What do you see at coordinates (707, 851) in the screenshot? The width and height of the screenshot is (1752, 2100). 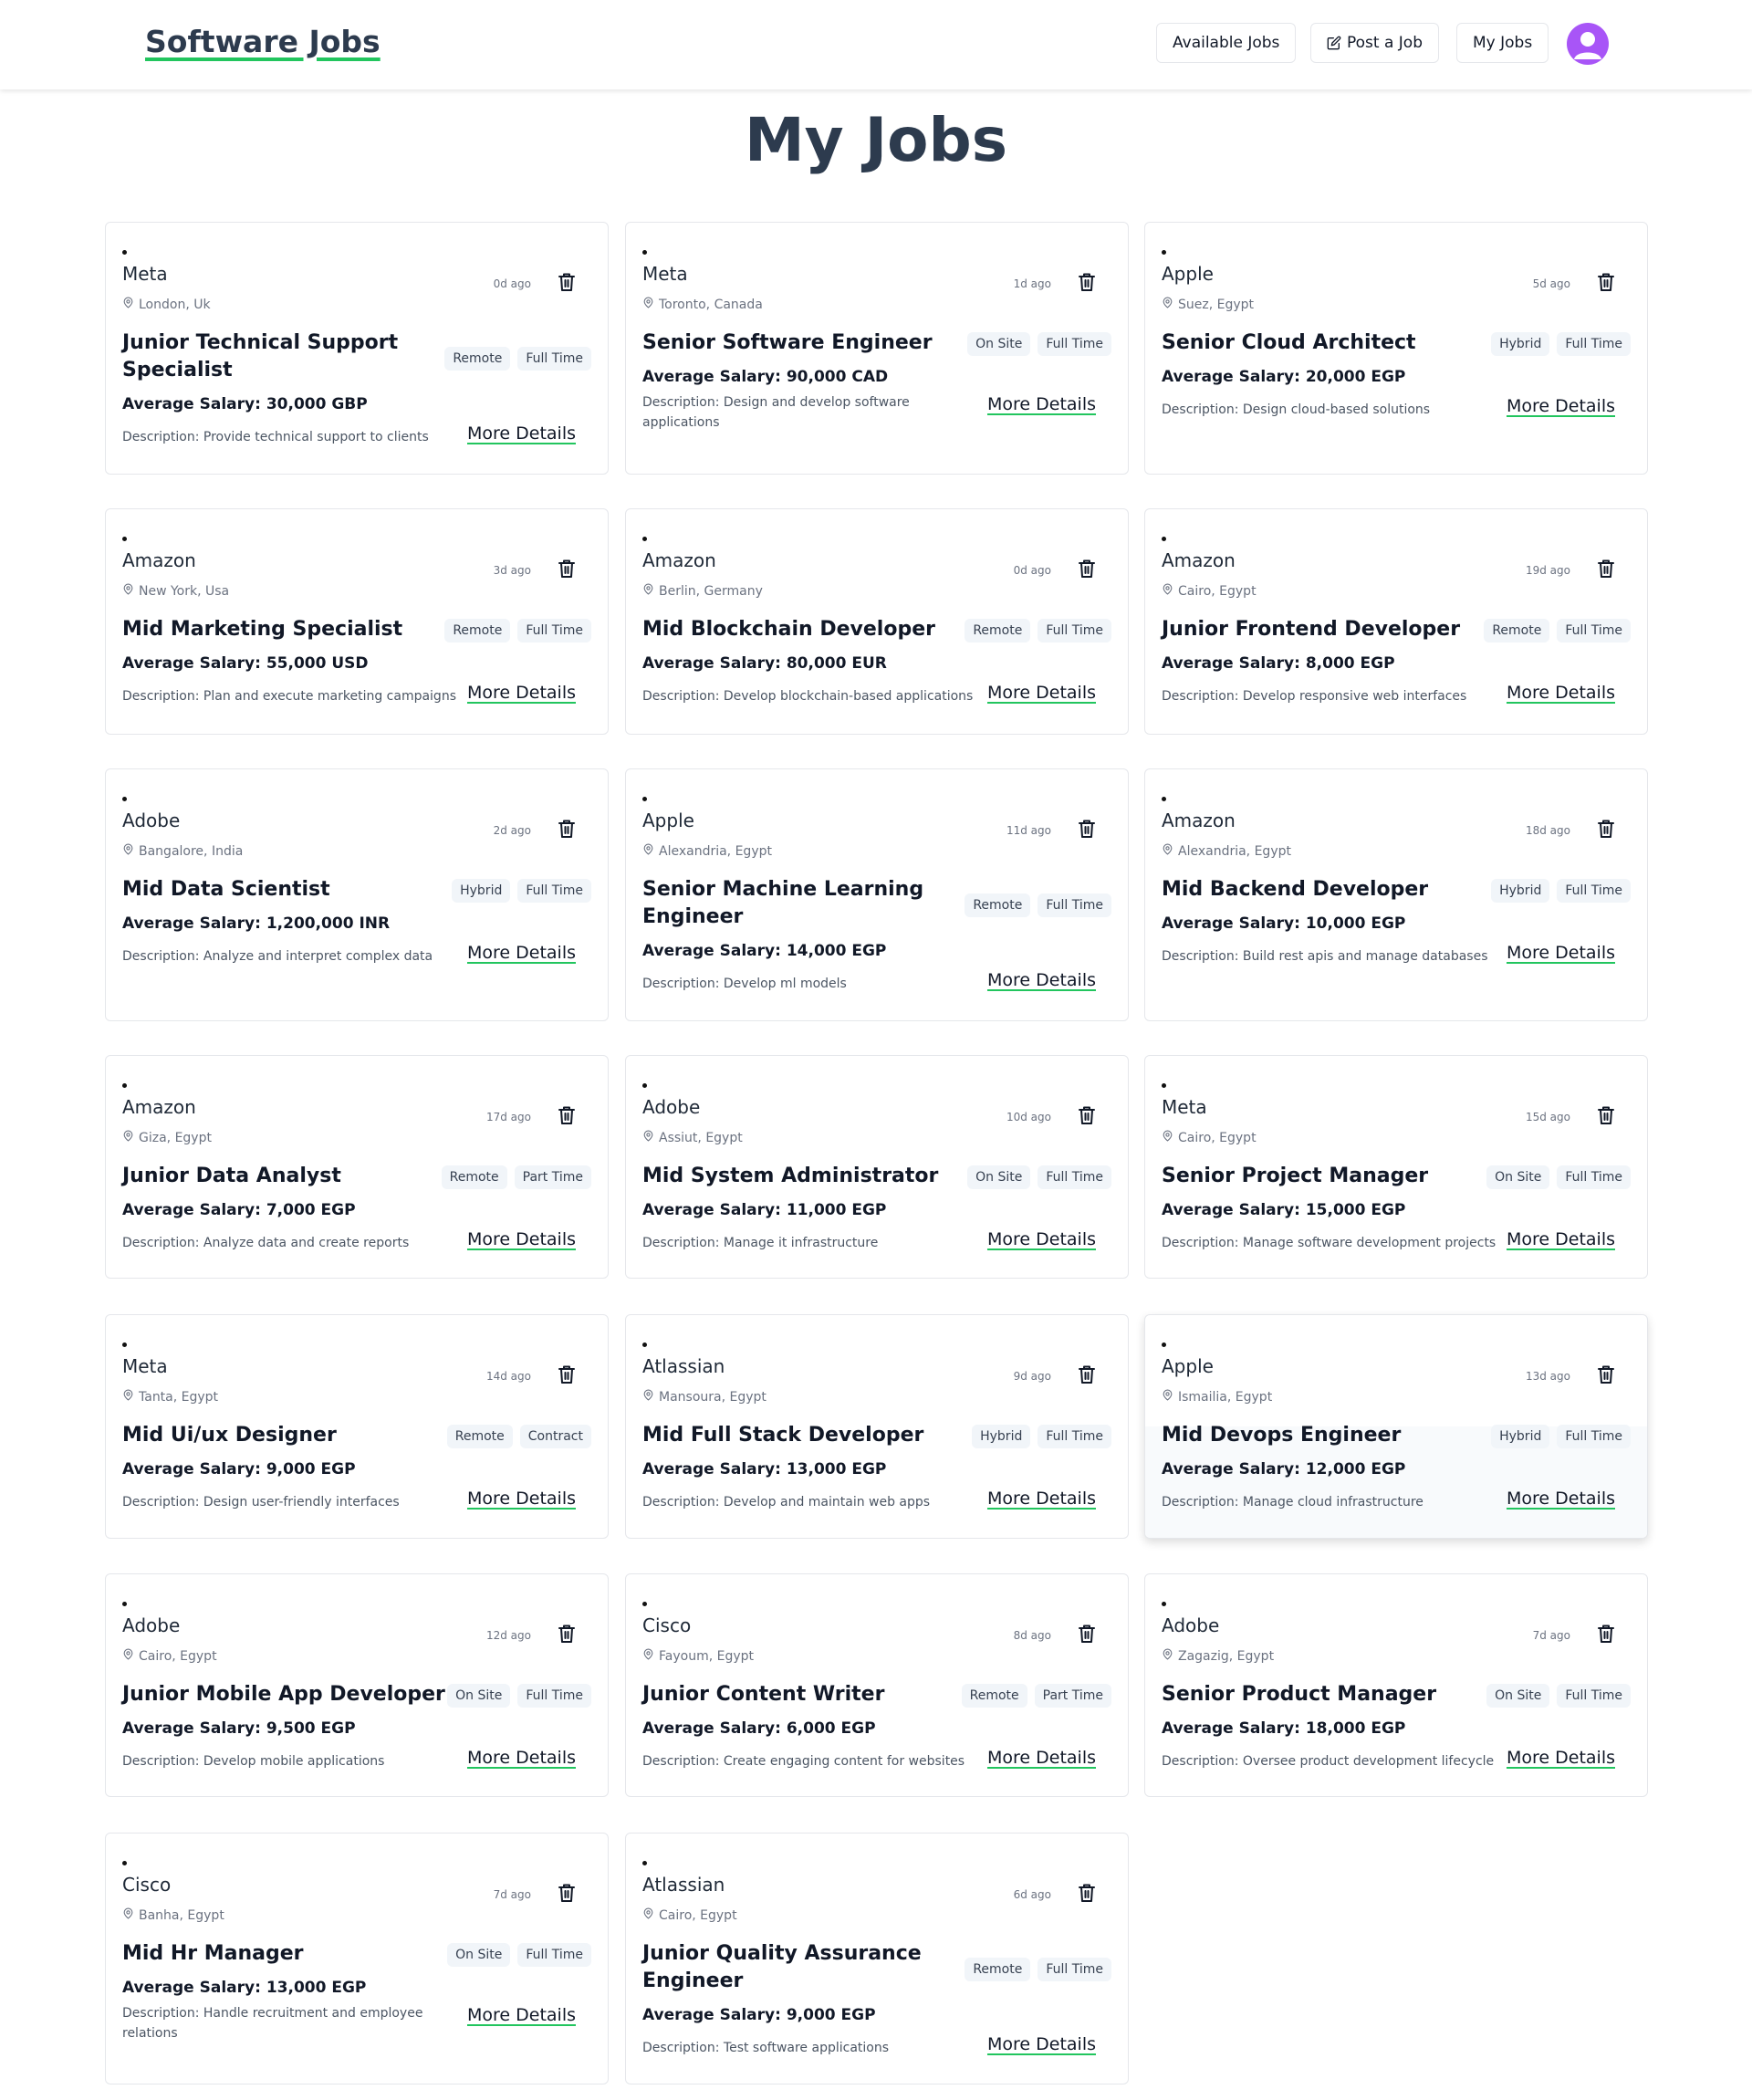 I see `job-location: Alexandria, Egypt` at bounding box center [707, 851].